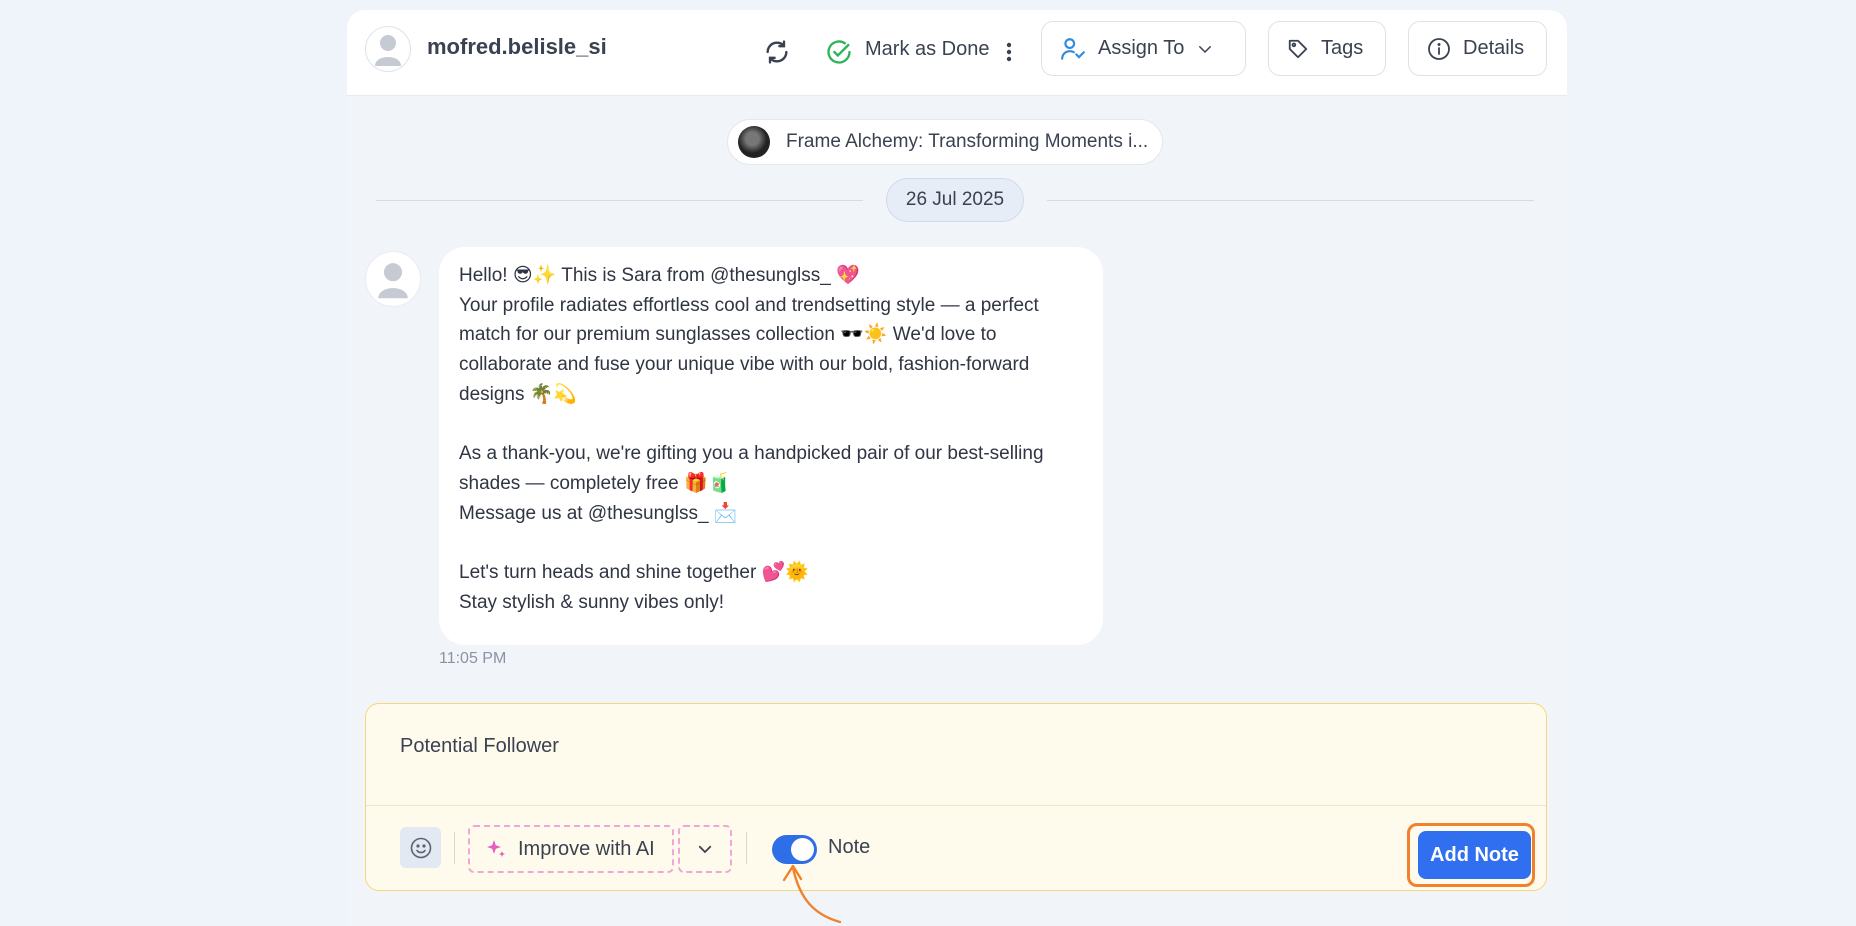 The image size is (1856, 926). Describe the element at coordinates (849, 847) in the screenshot. I see `note-toggle-label: Note` at that location.